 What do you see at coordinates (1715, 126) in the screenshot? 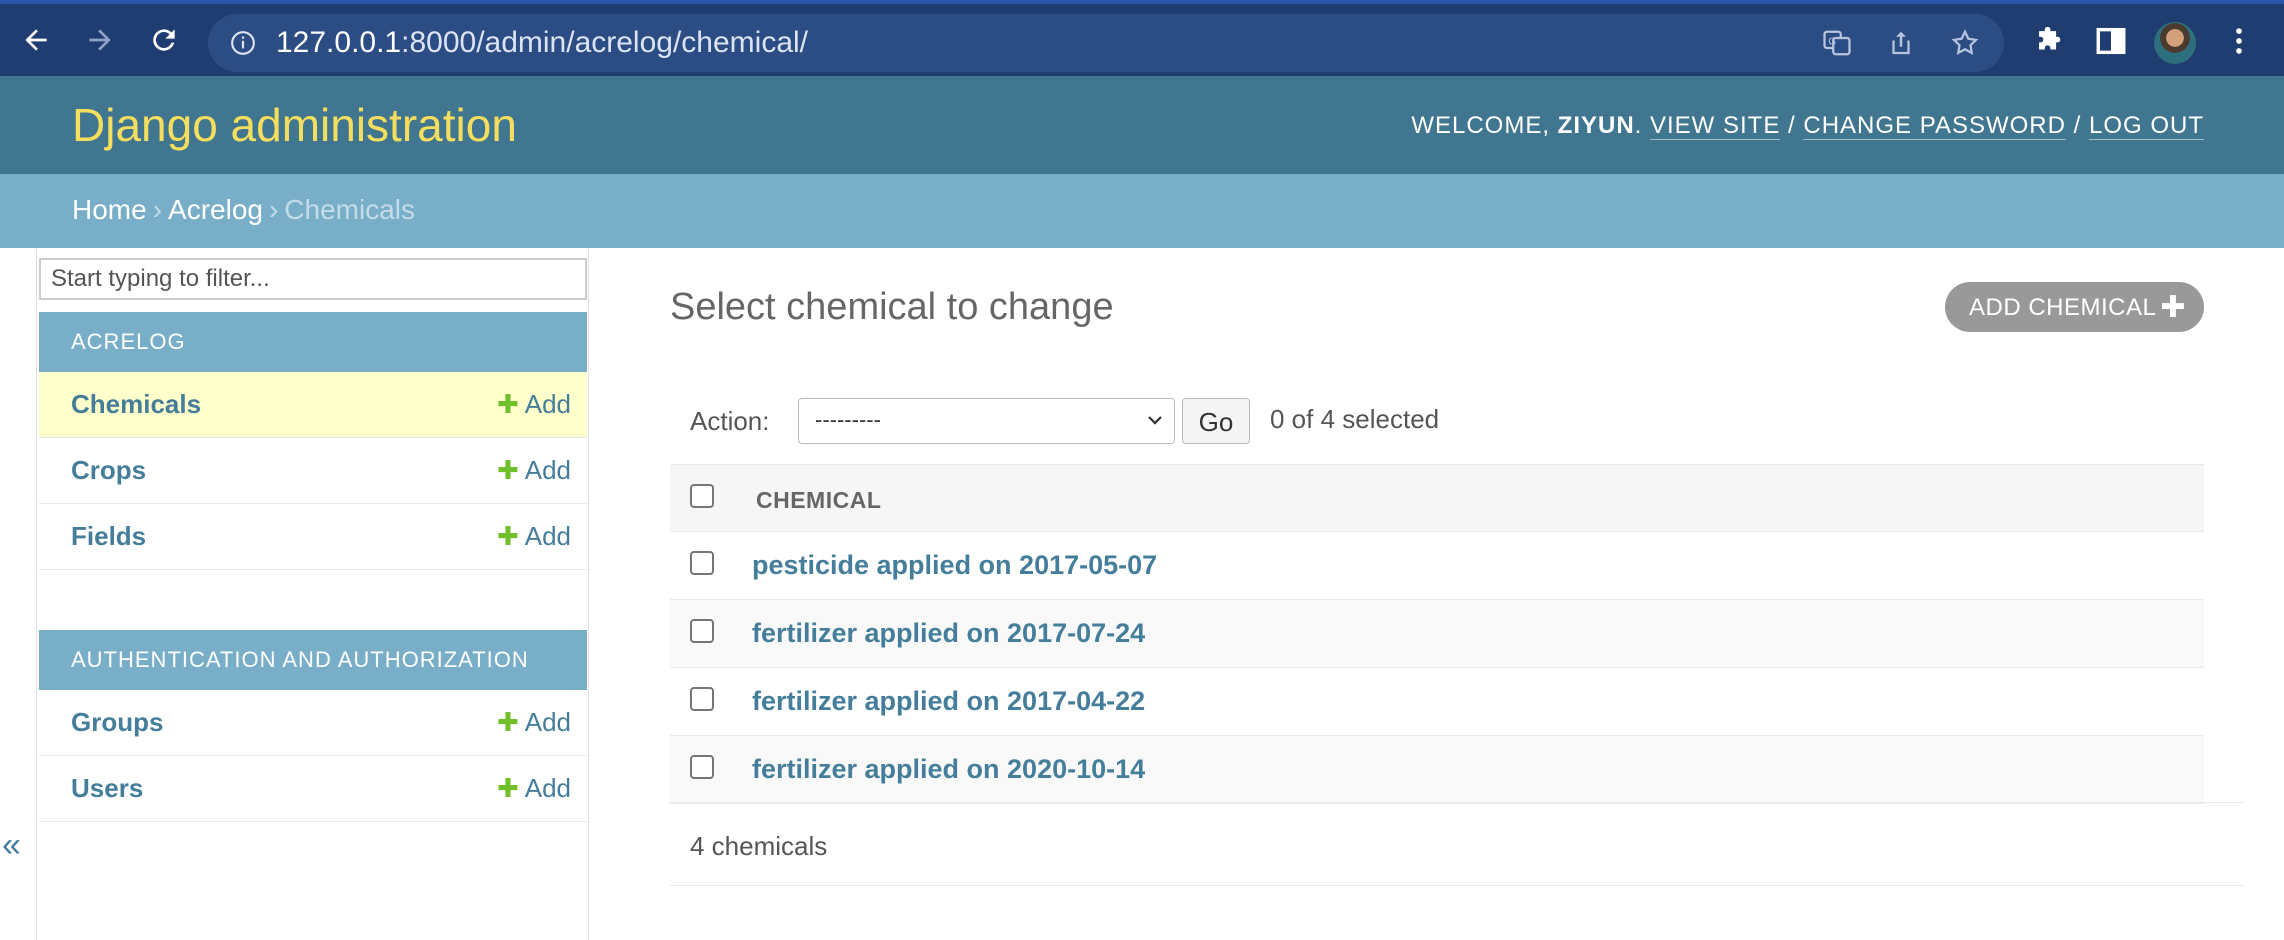
I see `view-site-link: VIEW SITE` at bounding box center [1715, 126].